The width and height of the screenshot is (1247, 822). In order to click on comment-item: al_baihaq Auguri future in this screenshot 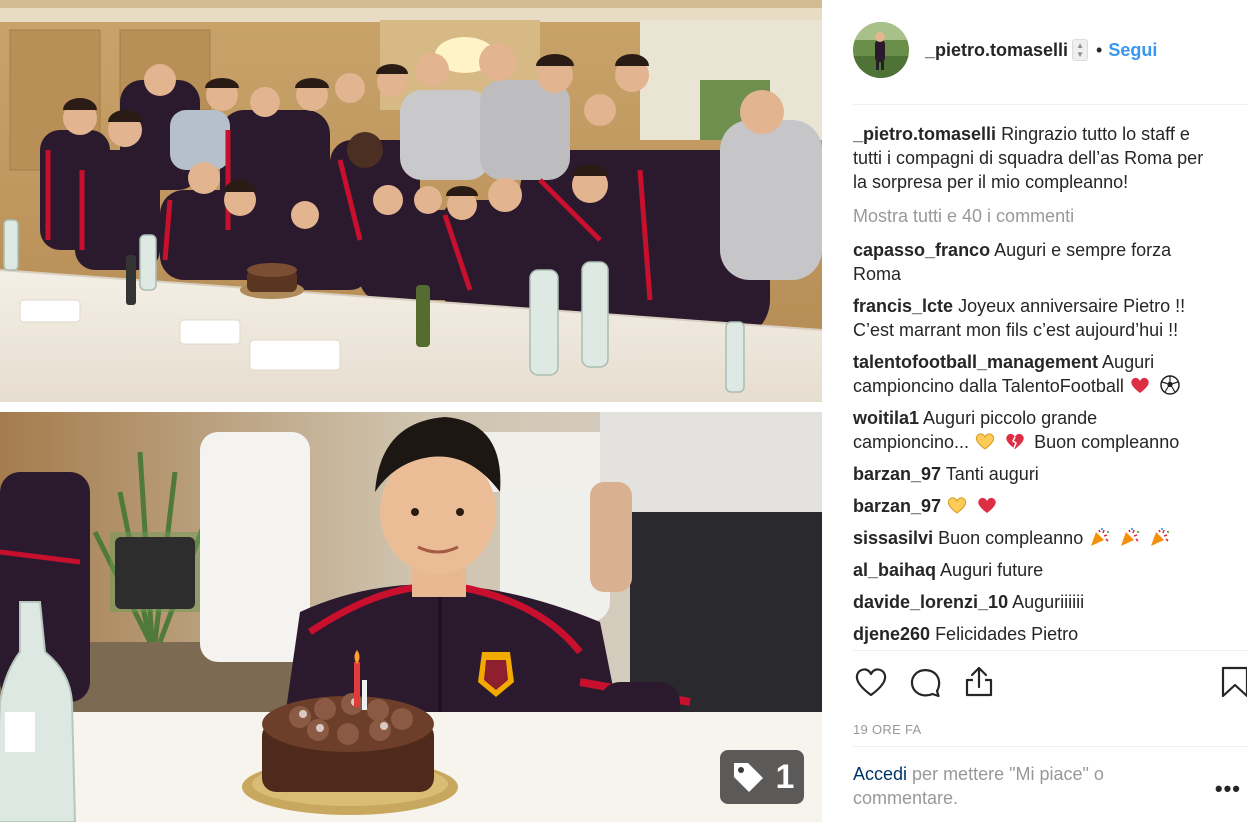, I will do `click(1033, 570)`.